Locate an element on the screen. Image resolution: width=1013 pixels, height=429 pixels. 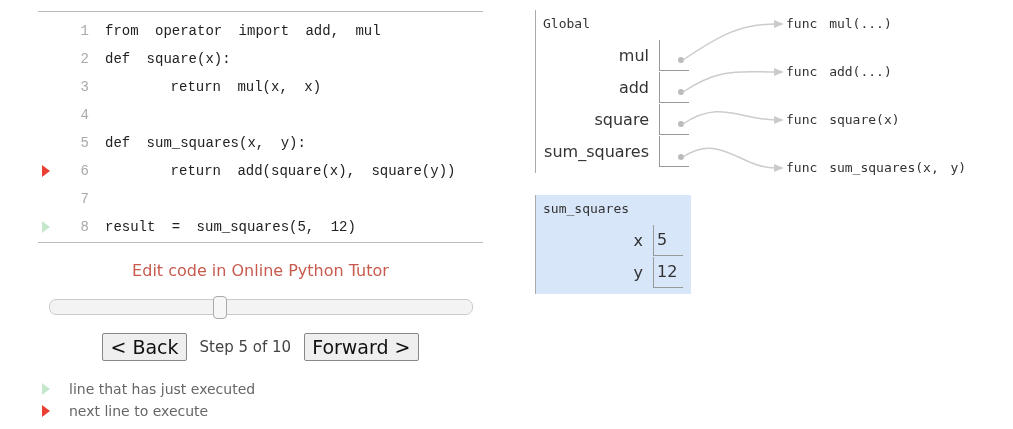
function-object: func square(x) is located at coordinates (843, 120).